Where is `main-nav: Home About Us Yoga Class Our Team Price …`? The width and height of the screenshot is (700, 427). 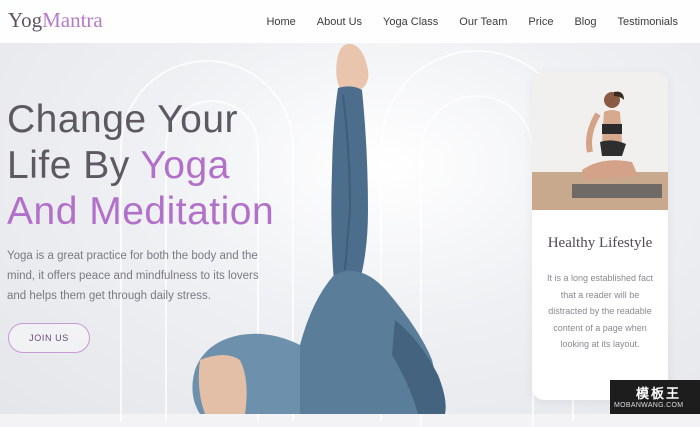 main-nav: Home About Us Yoga Class Our Team Price … is located at coordinates (472, 21).